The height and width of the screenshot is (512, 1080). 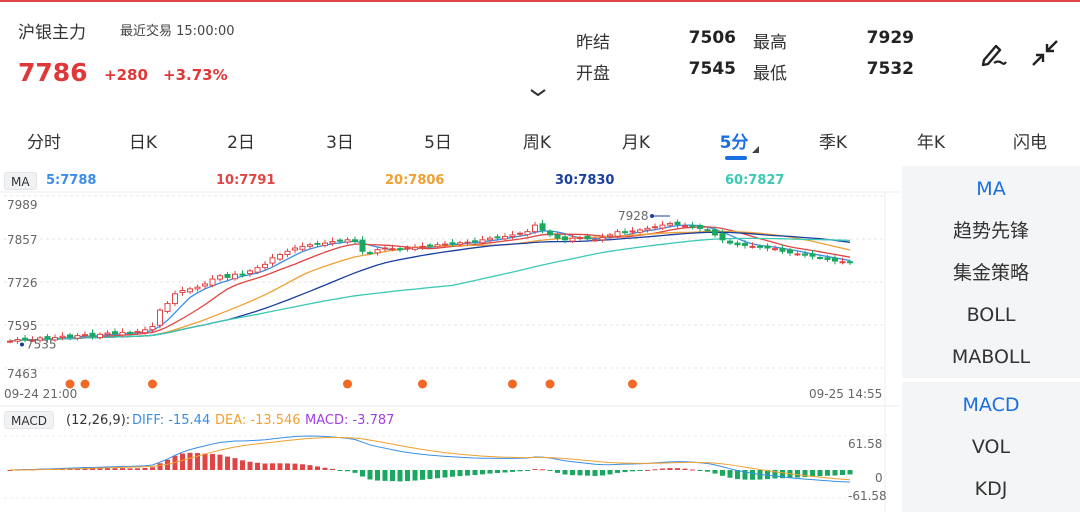 I want to click on macd-tick-label: 0, so click(x=879, y=478).